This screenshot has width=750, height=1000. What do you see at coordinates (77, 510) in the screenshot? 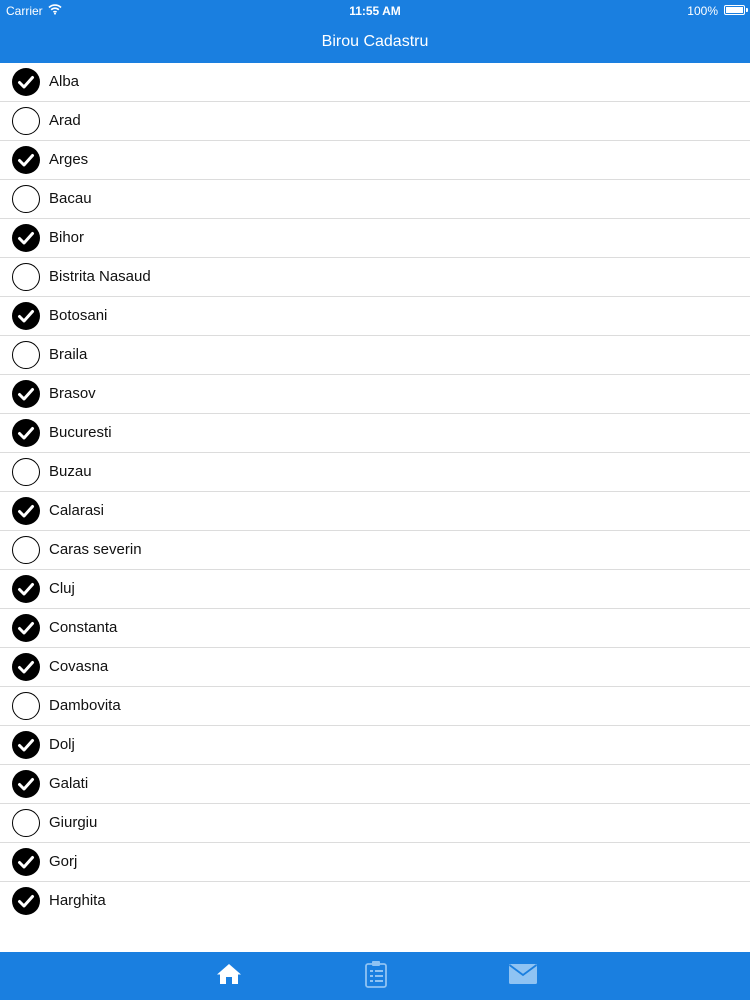
I see `county-label: Calarasi` at bounding box center [77, 510].